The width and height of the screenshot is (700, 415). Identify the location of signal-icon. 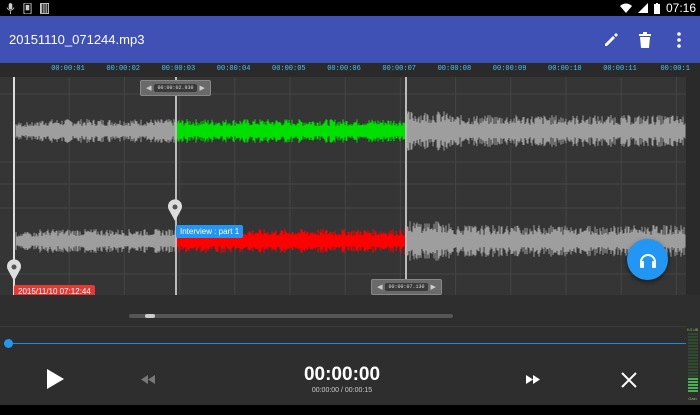
(642, 8).